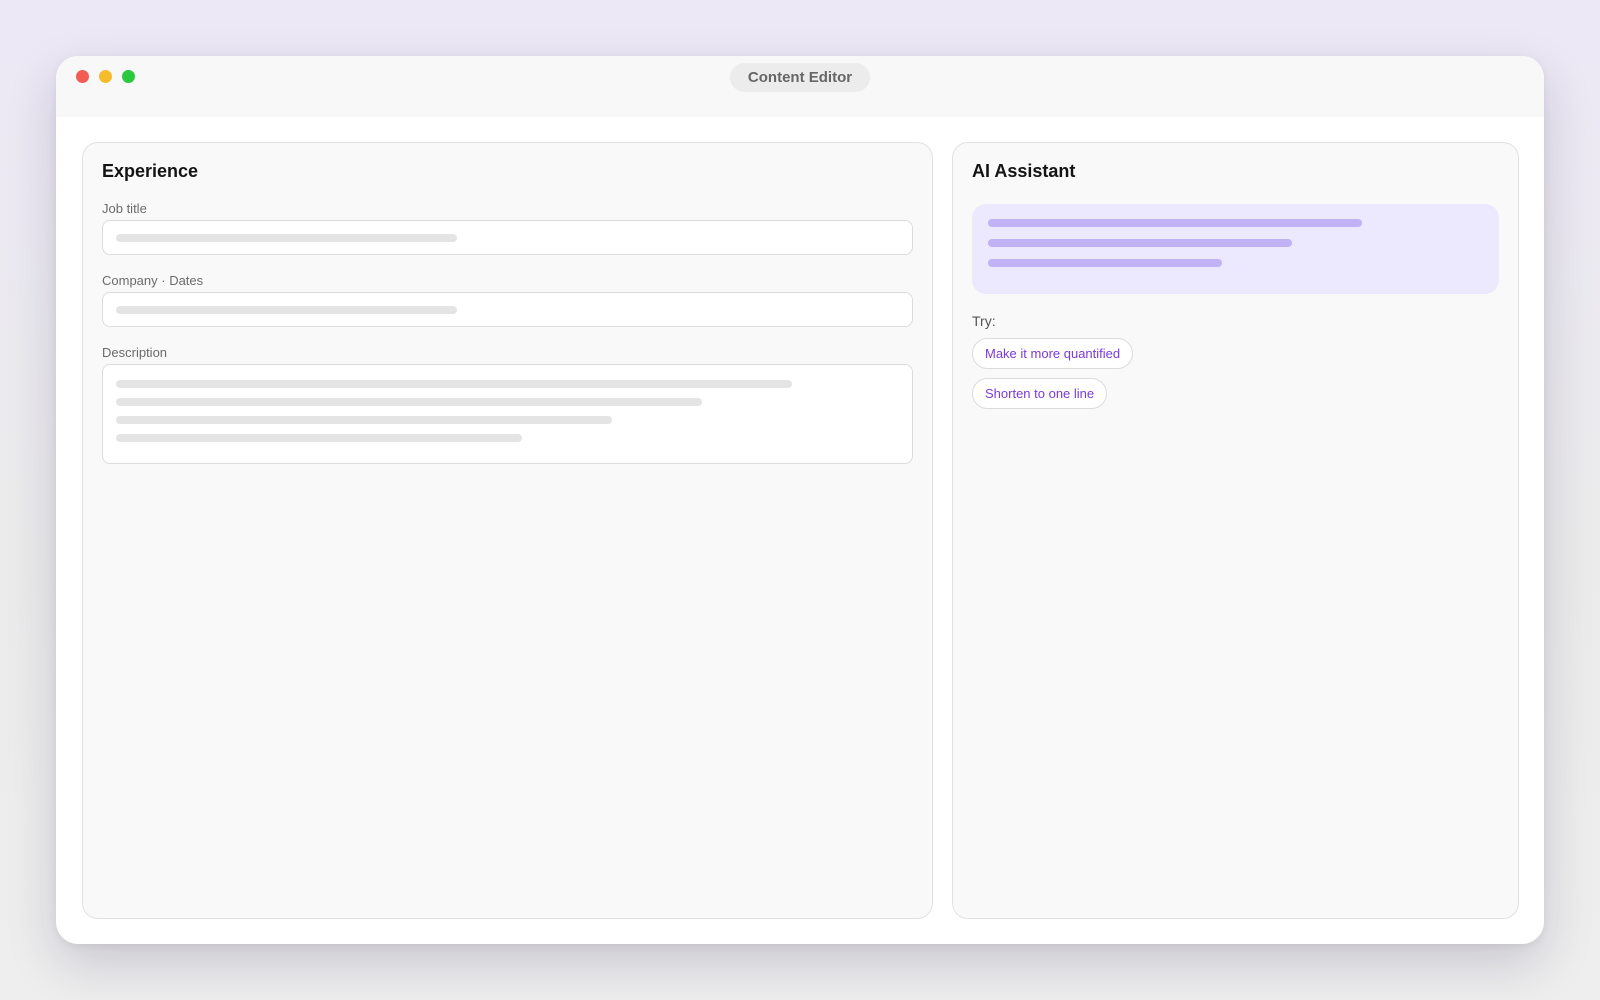  What do you see at coordinates (1040, 393) in the screenshot?
I see `suggestion-shorten-button: Shorten to one line` at bounding box center [1040, 393].